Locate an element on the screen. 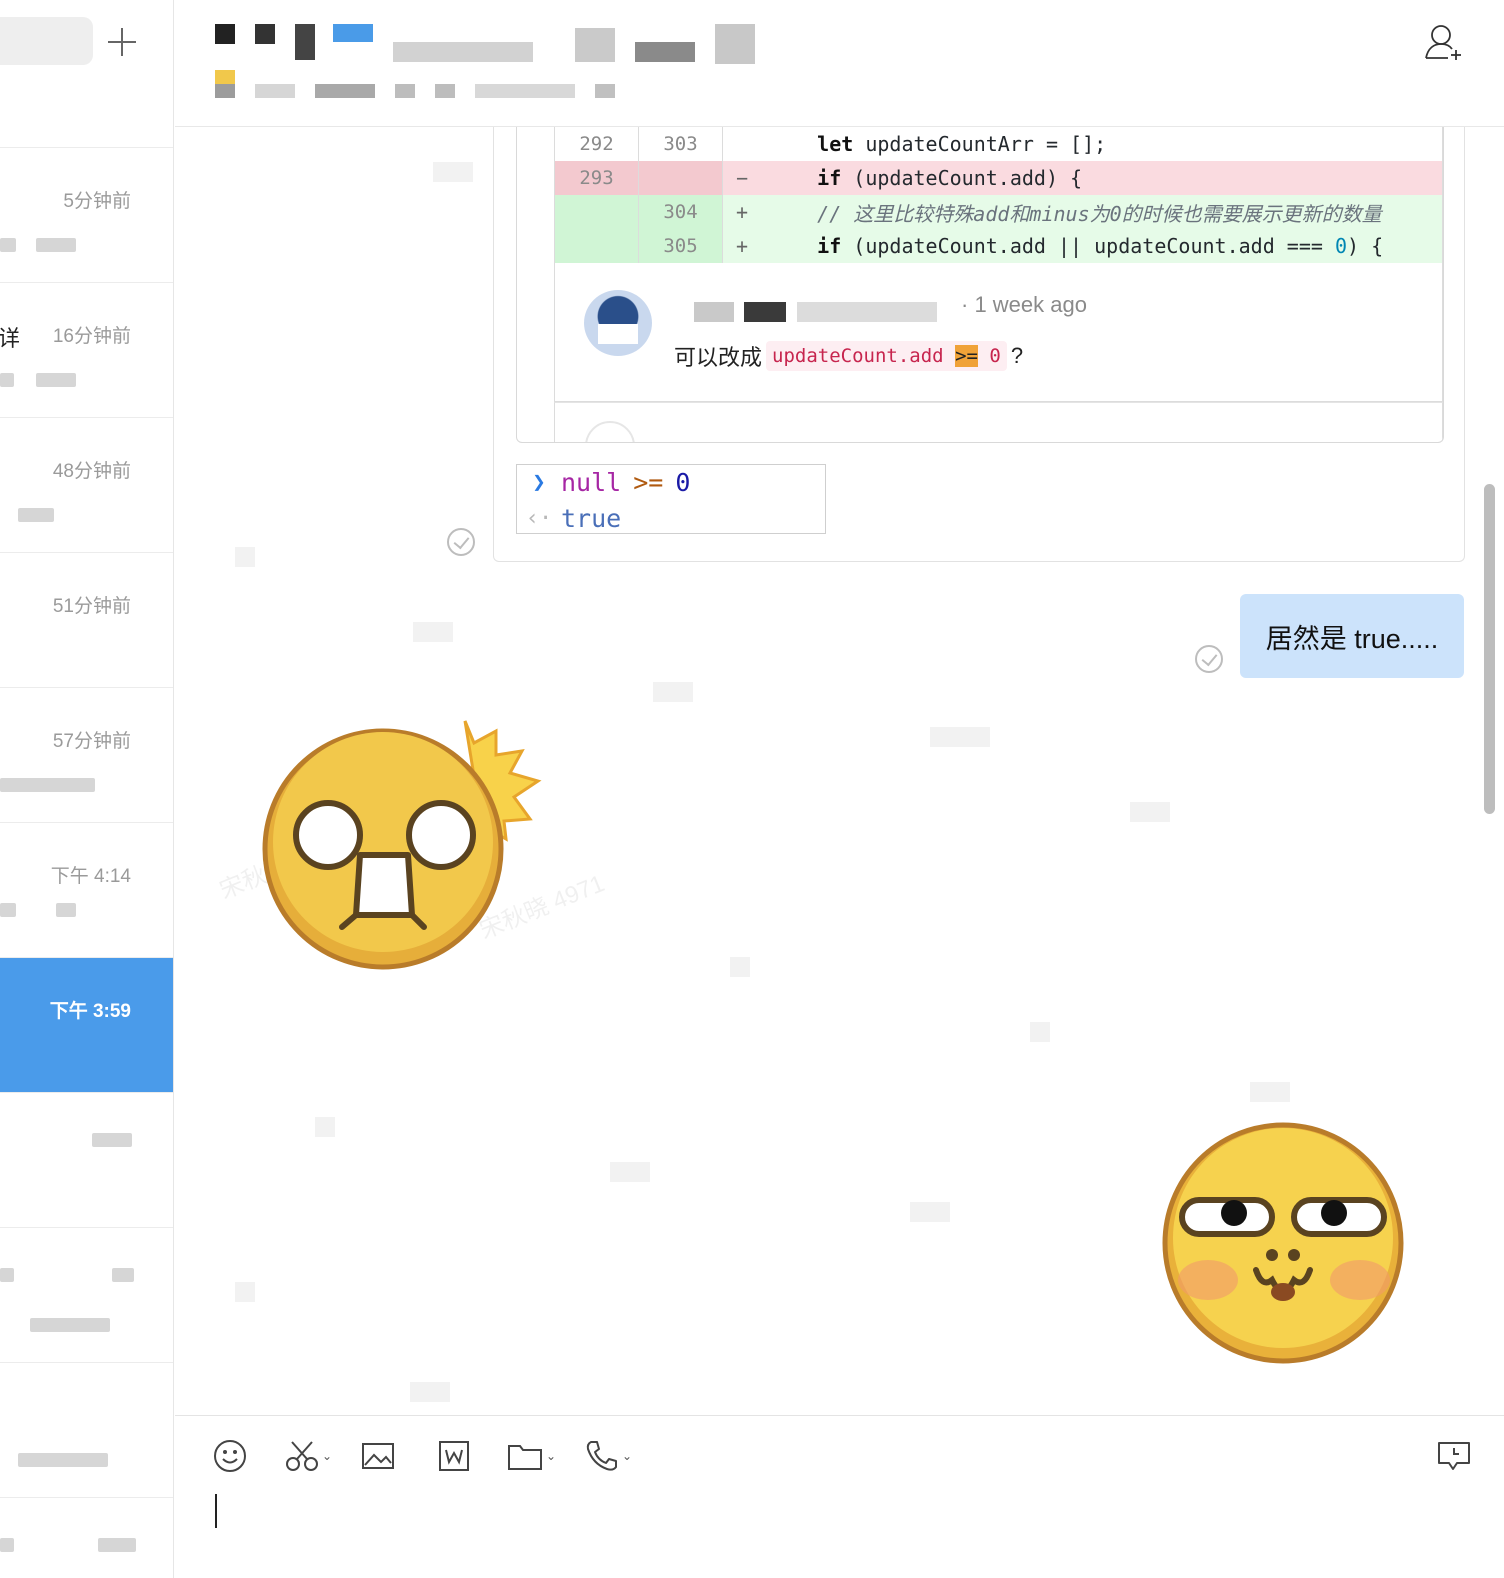 Image resolution: width=1504 pixels, height=1578 pixels. conversation-item: 48分钟前 is located at coordinates (86, 485).